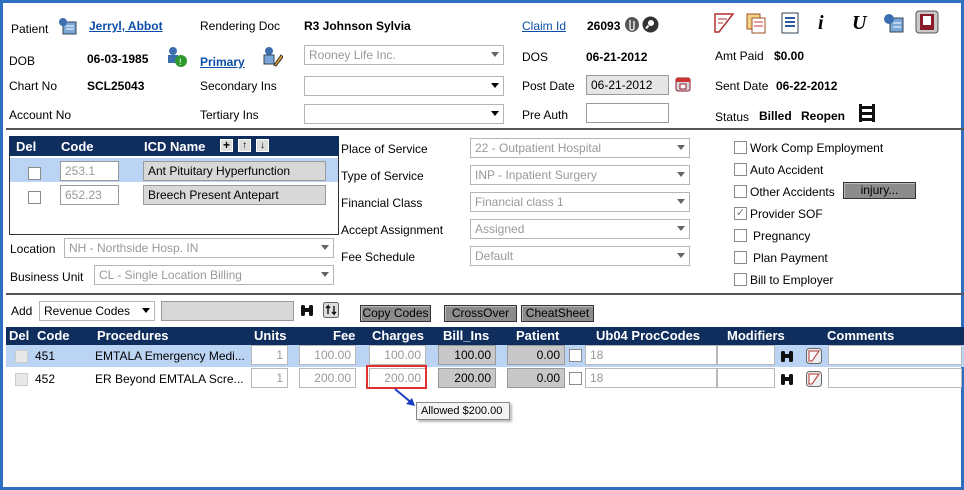 This screenshot has height=490, width=964. What do you see at coordinates (580, 202) in the screenshot?
I see `financial-class-select: Financial class 1` at bounding box center [580, 202].